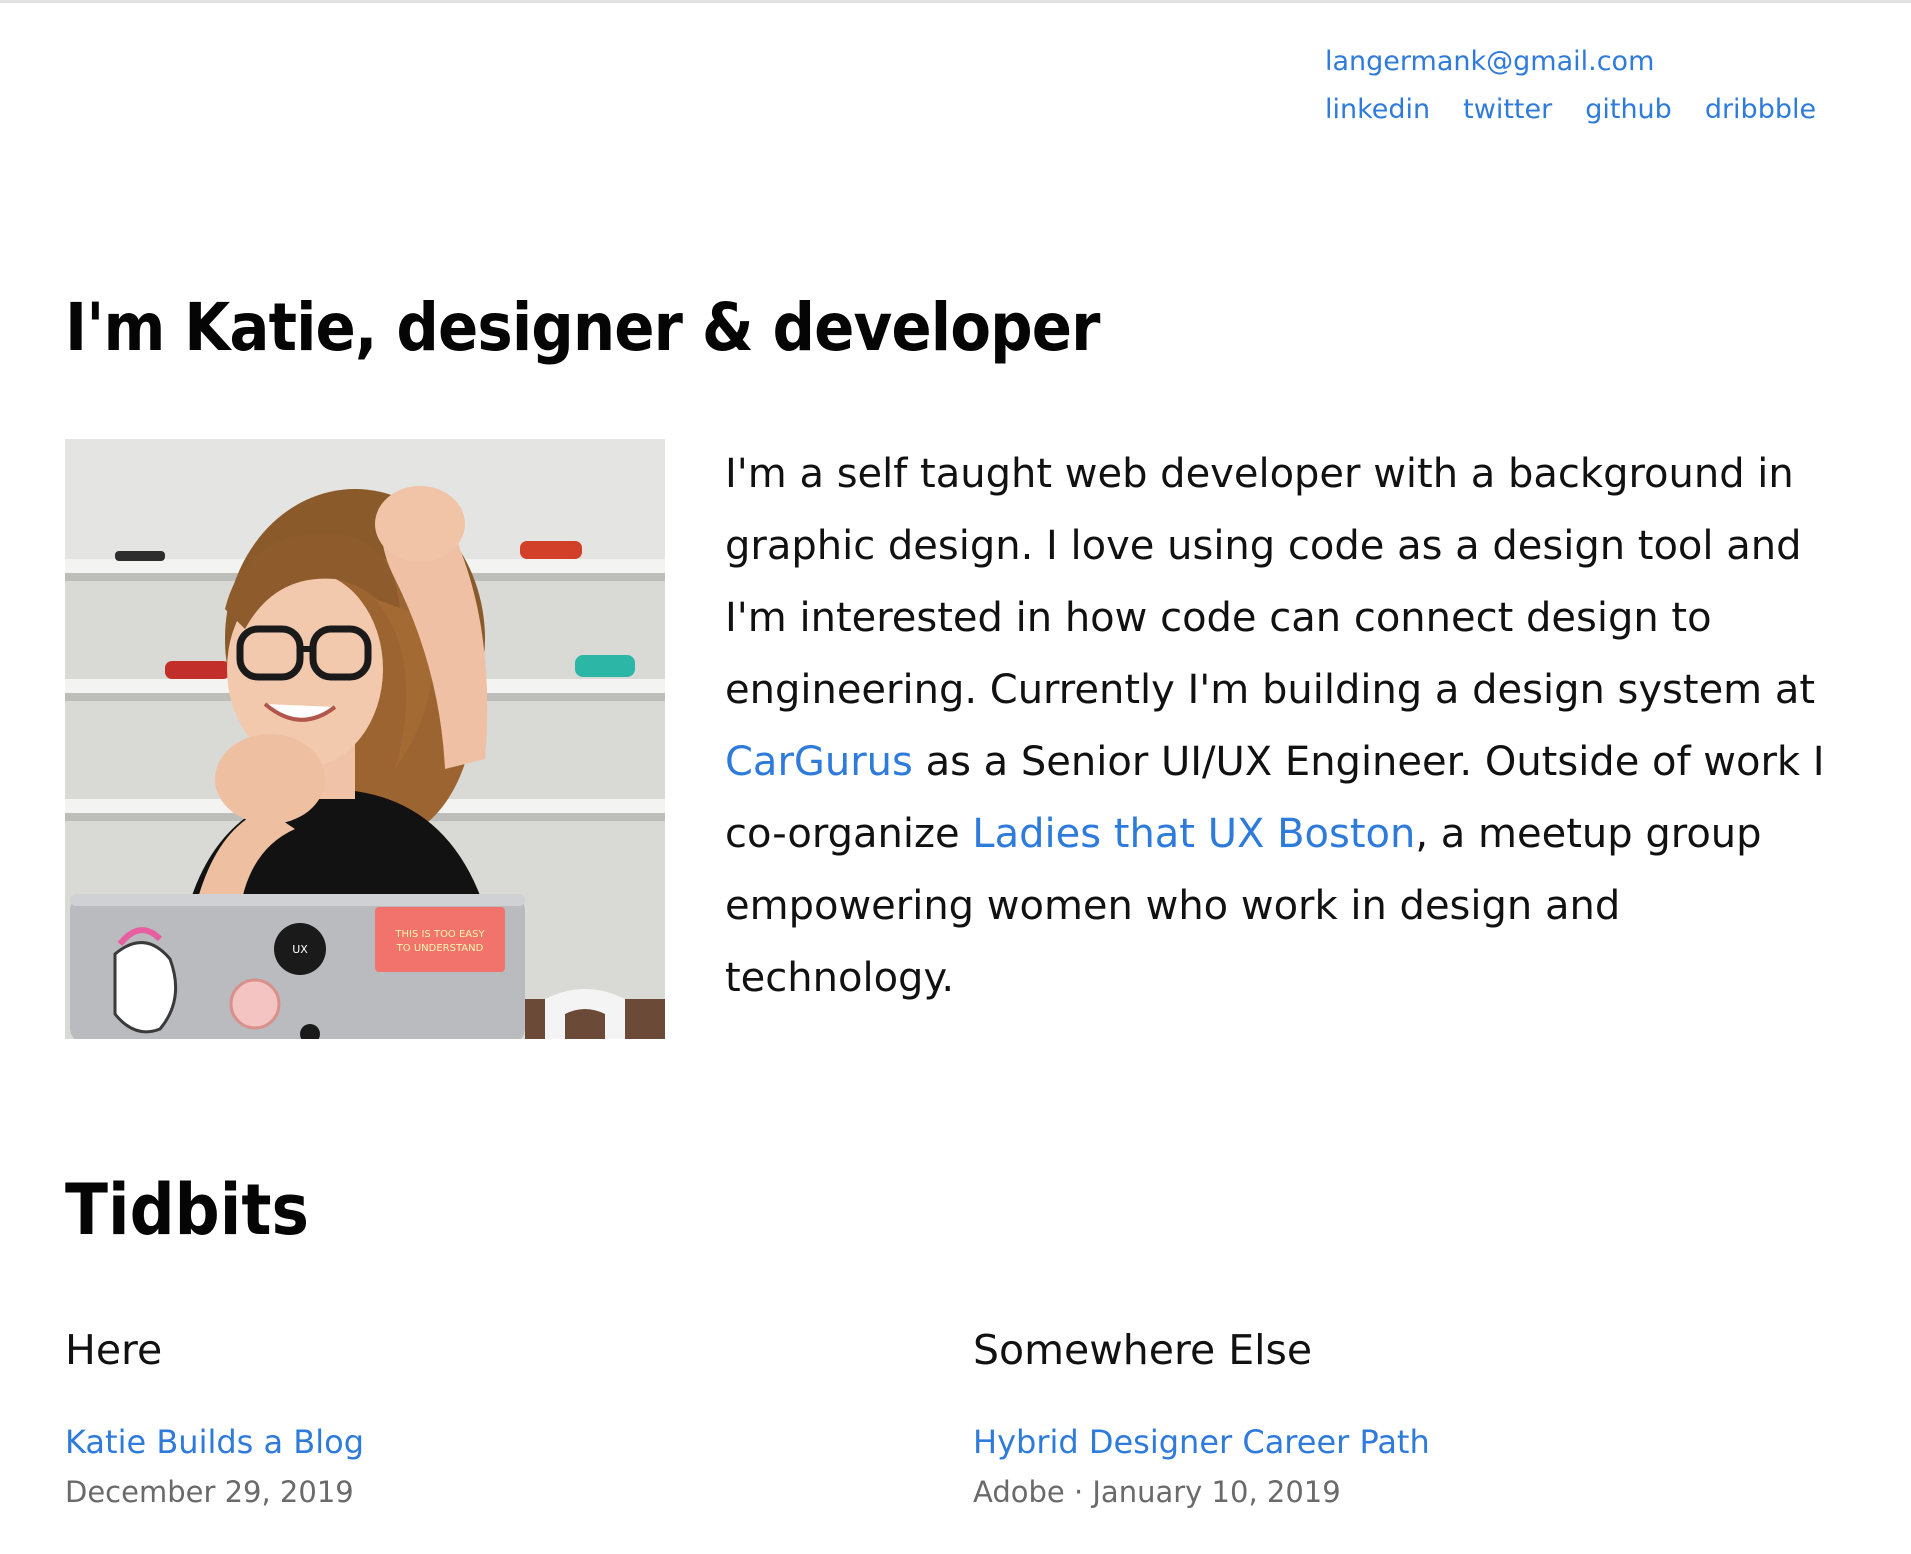  Describe the element at coordinates (1570, 62) in the screenshot. I see `email-link: langermank@gmail.com` at that location.